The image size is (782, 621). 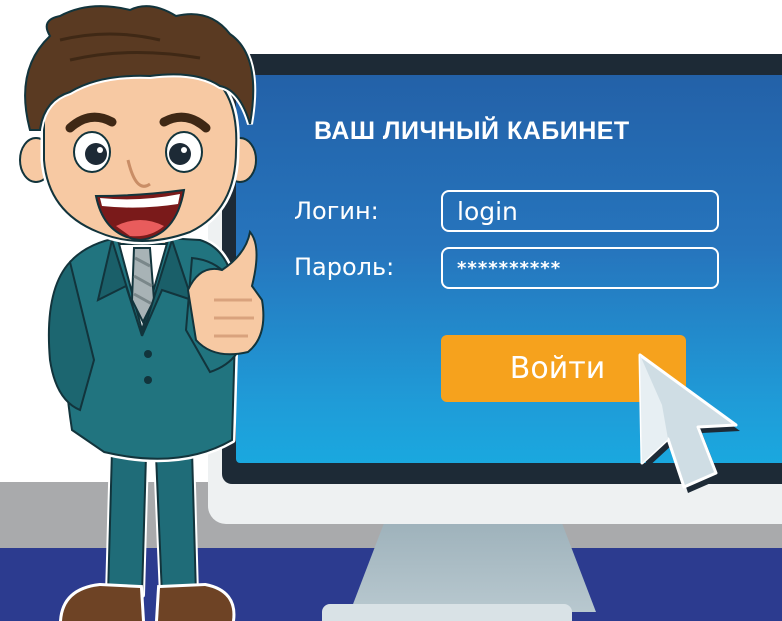 What do you see at coordinates (580, 211) in the screenshot?
I see `login-input: login` at bounding box center [580, 211].